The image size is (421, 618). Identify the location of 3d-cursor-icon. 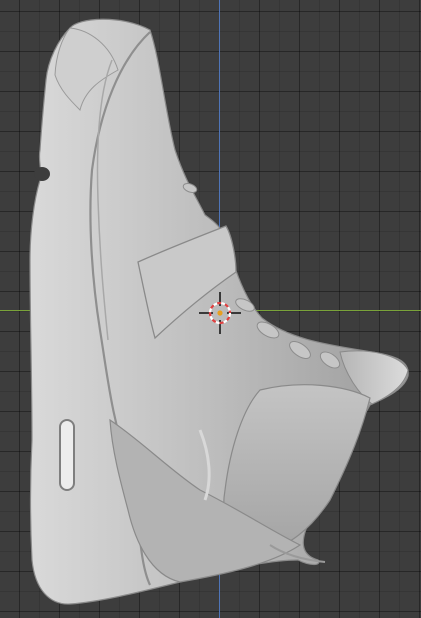
(220, 313).